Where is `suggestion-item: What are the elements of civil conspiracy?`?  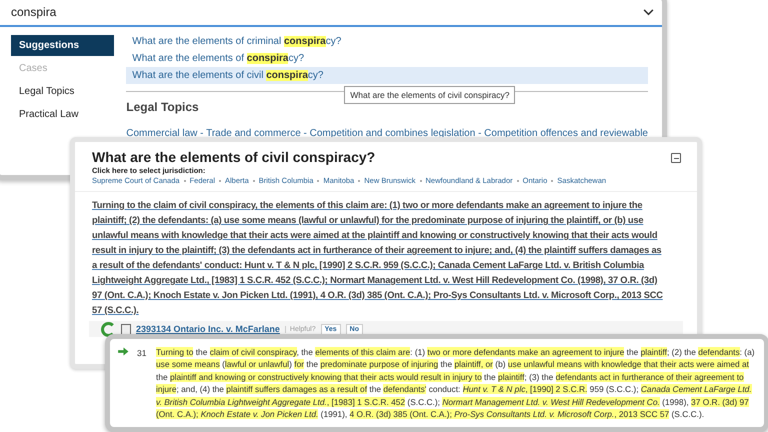 suggestion-item: What are the elements of civil conspiracy? is located at coordinates (387, 75).